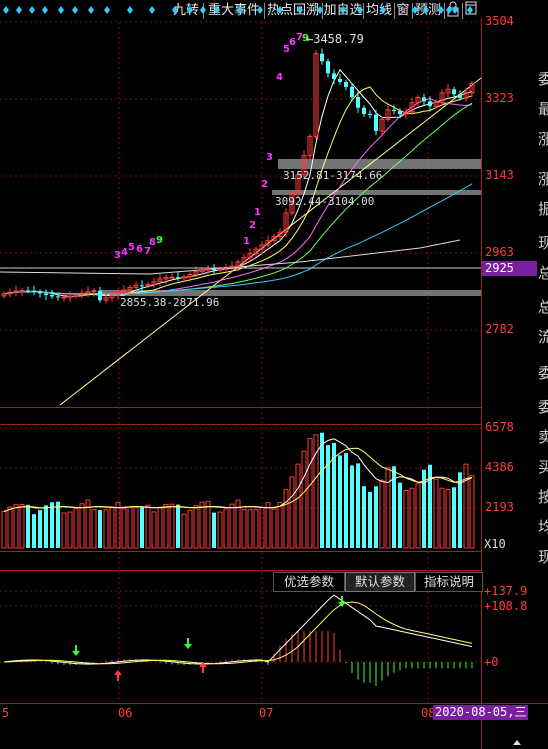 This screenshot has height=749, width=548. Describe the element at coordinates (124, 252) in the screenshot. I see `td-count-label: 4` at that location.